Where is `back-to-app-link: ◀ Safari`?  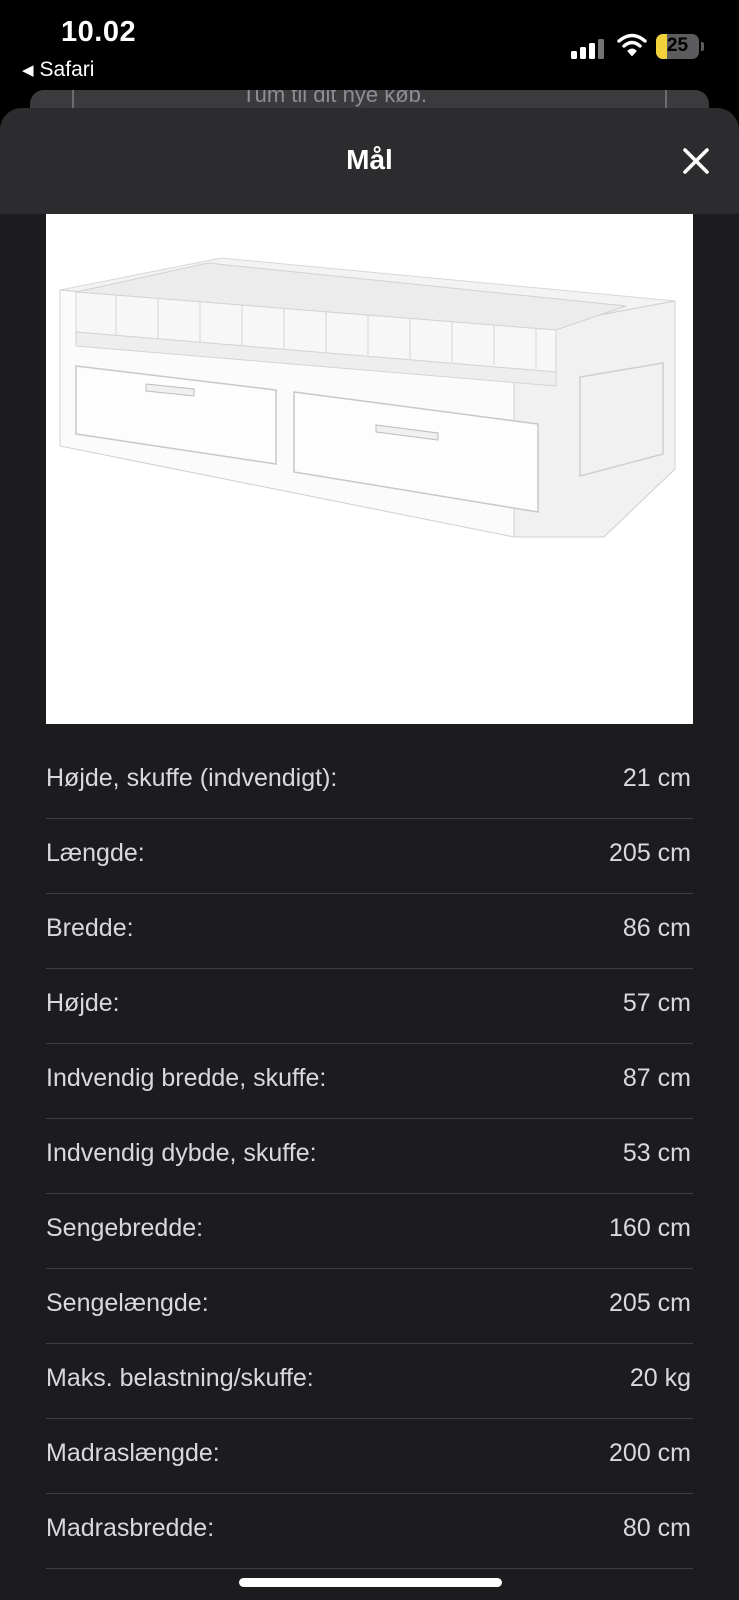
back-to-app-link: ◀ Safari is located at coordinates (58, 70).